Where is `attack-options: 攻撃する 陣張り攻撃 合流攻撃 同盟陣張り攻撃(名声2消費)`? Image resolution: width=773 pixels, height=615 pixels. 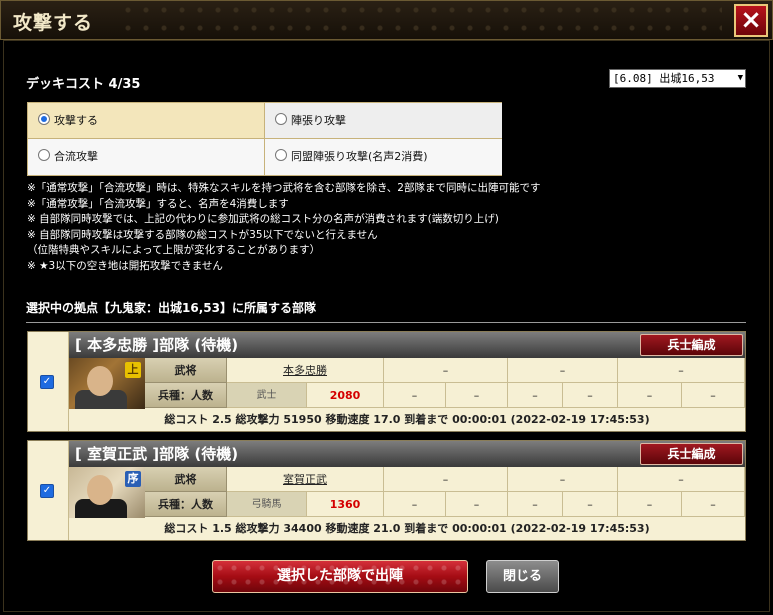 attack-options: 攻撃する 陣張り攻撃 合流攻撃 同盟陣張り攻撃(名声2消費) is located at coordinates (264, 139).